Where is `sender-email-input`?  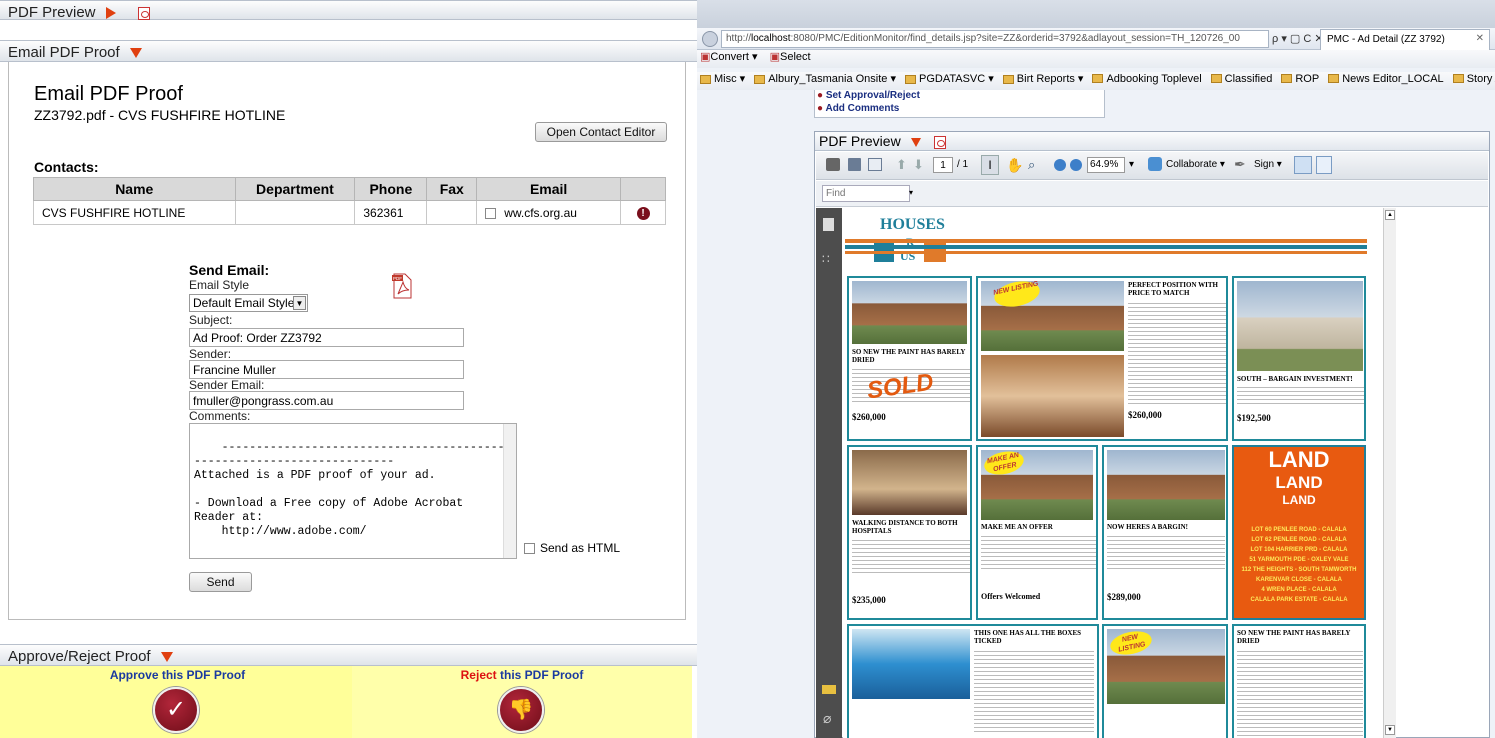
sender-email-input is located at coordinates (326, 400).